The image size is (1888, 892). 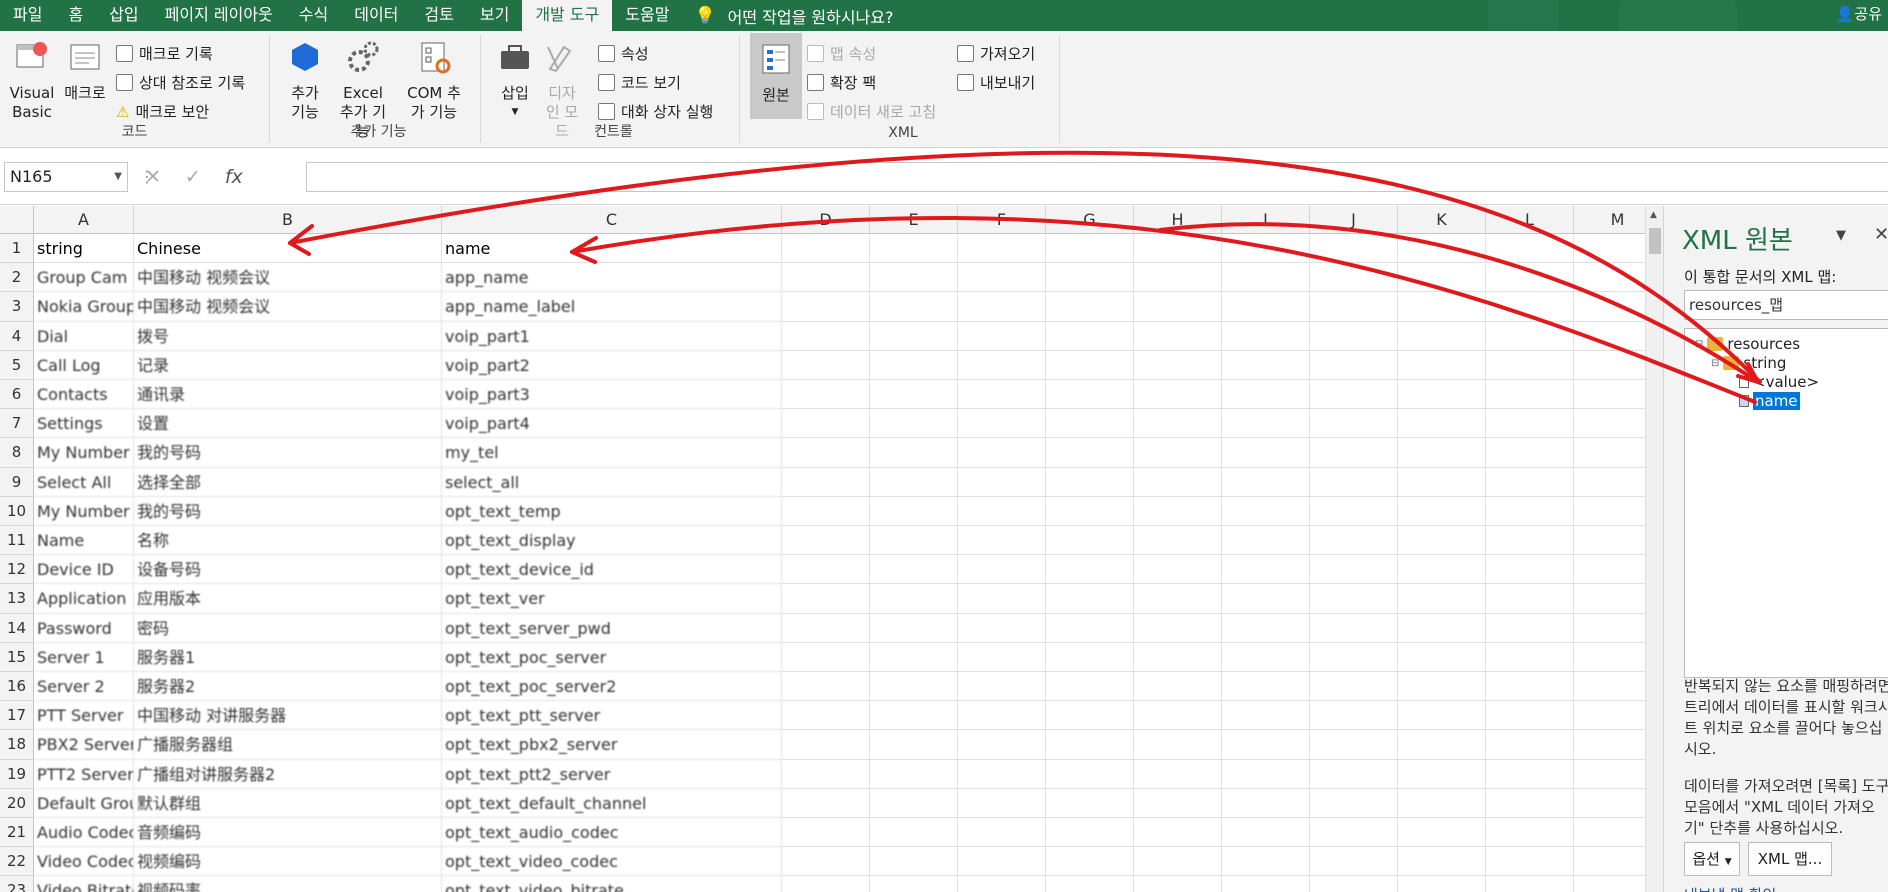 I want to click on cell-g20, so click(x=1090, y=803).